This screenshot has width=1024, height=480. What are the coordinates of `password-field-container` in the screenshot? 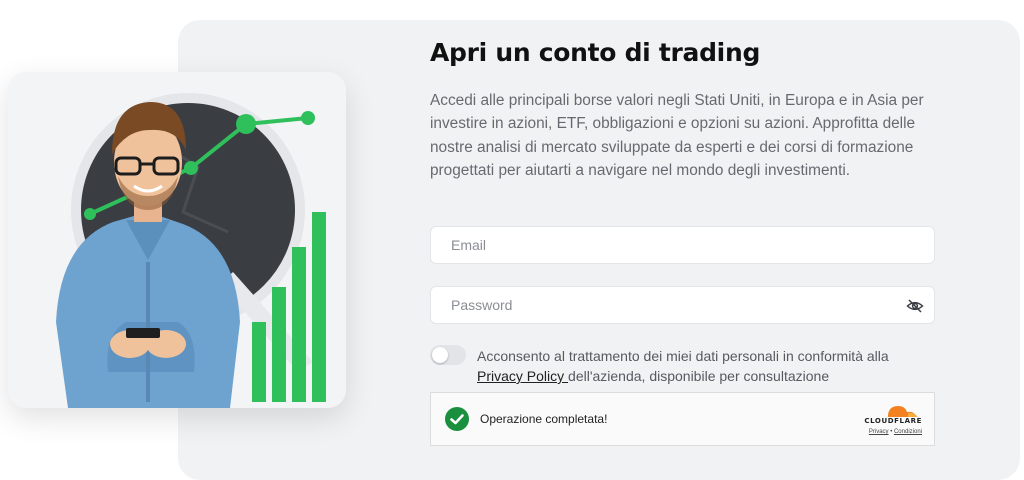 It's located at (682, 305).